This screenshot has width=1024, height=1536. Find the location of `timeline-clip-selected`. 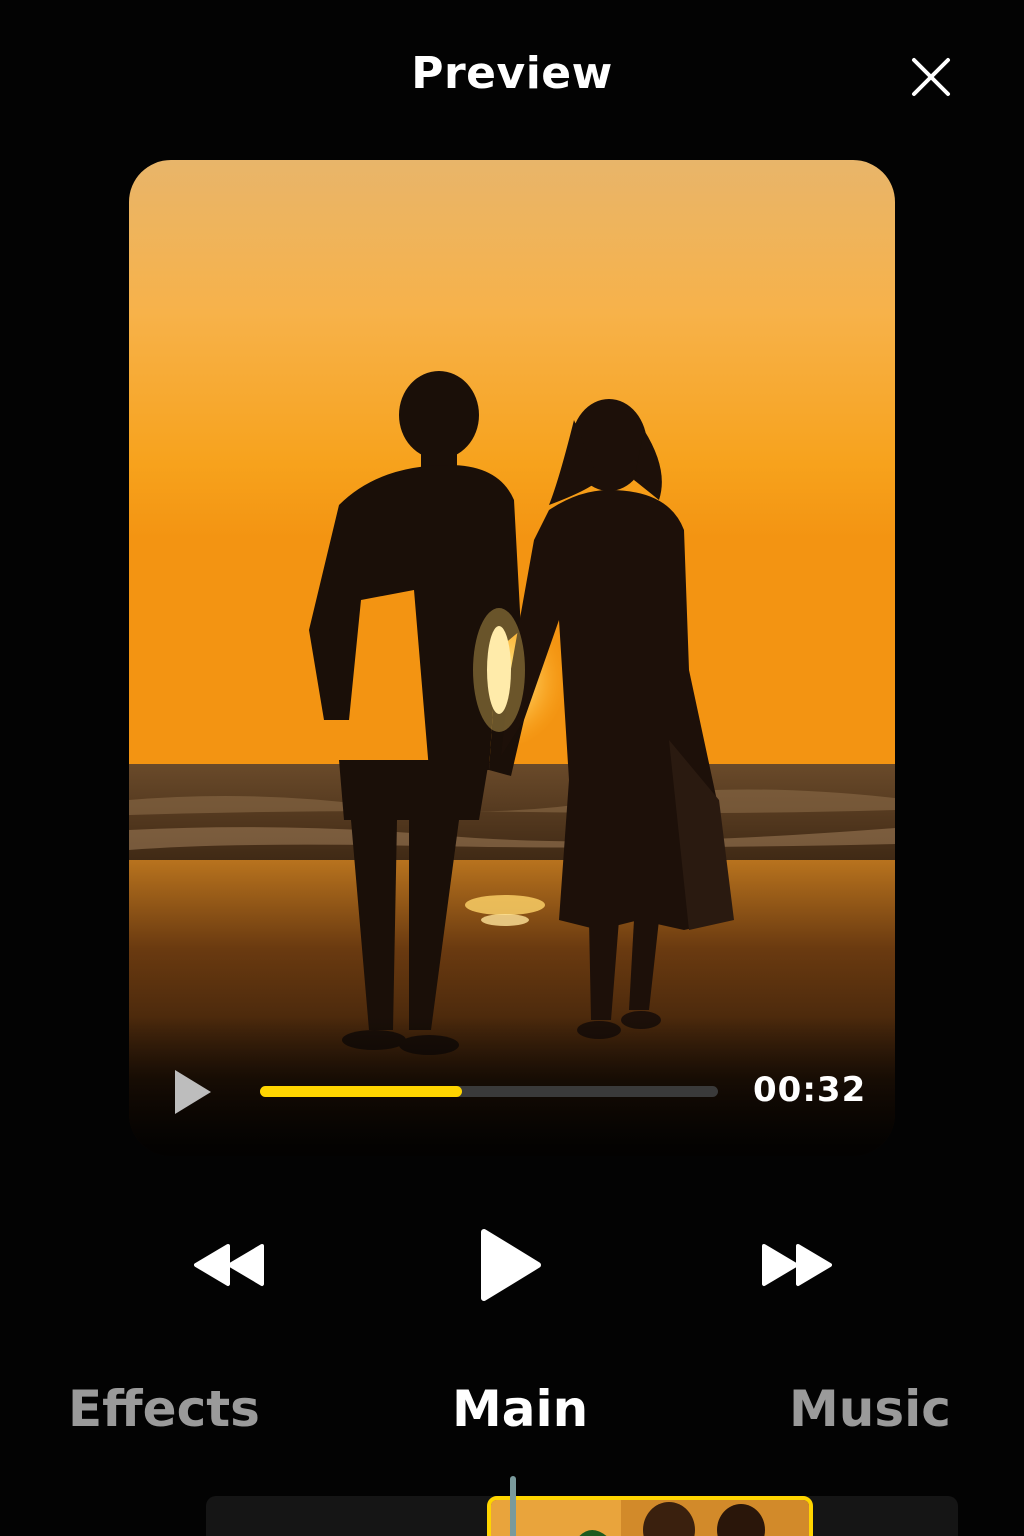

timeline-clip-selected is located at coordinates (650, 1516).